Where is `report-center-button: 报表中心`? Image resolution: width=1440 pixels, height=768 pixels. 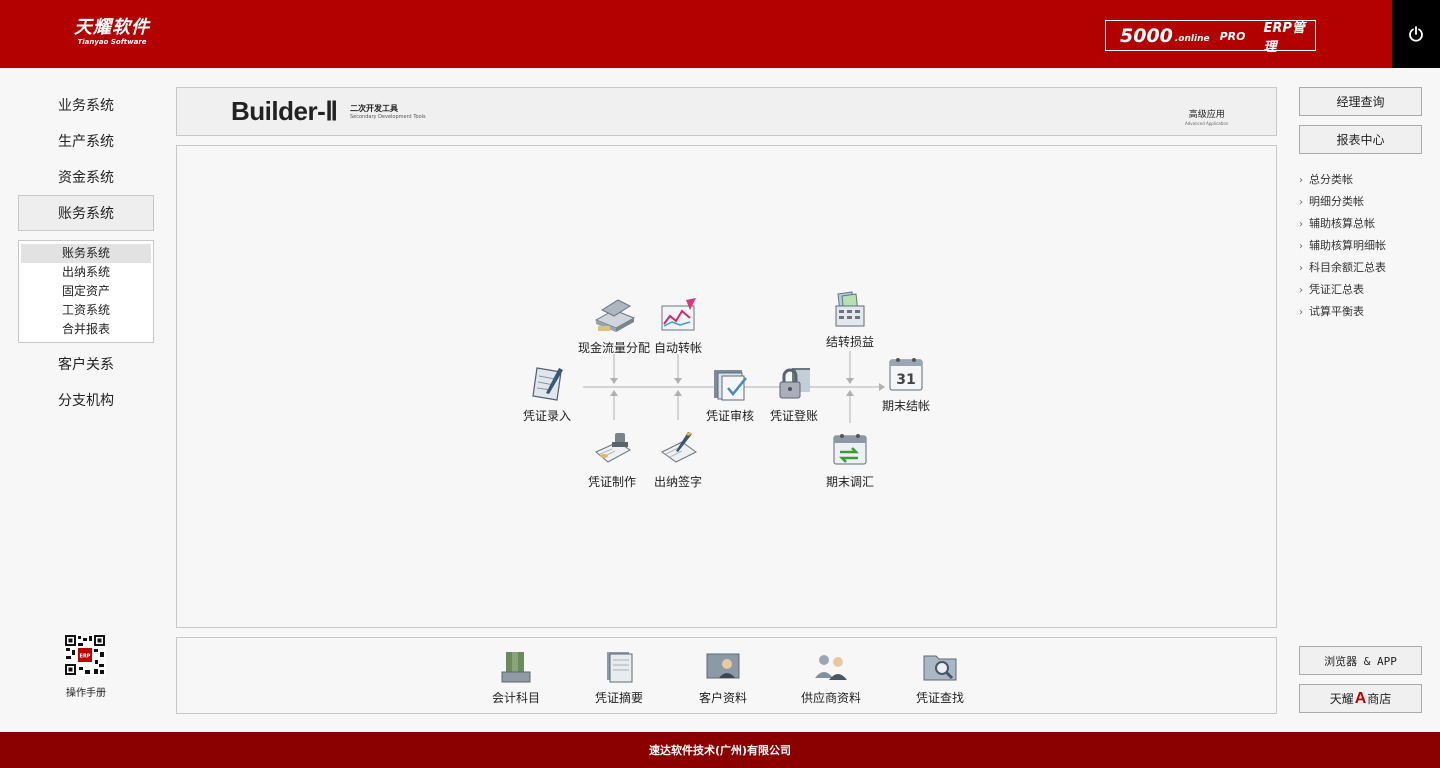 report-center-button: 报表中心 is located at coordinates (1360, 139).